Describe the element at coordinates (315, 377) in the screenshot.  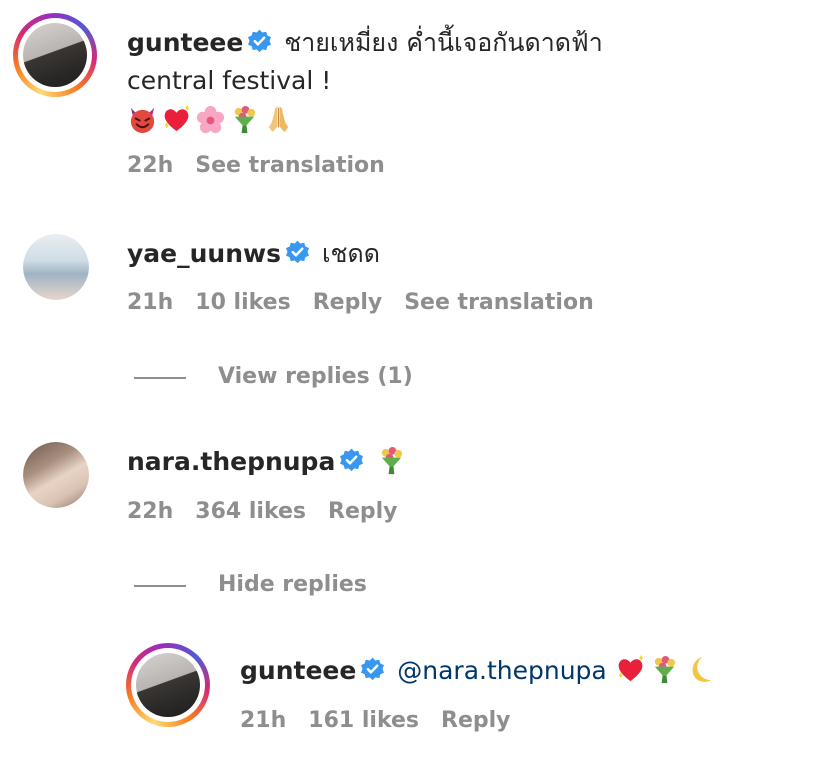
I see `view-replies-button: View replies (1)` at that location.